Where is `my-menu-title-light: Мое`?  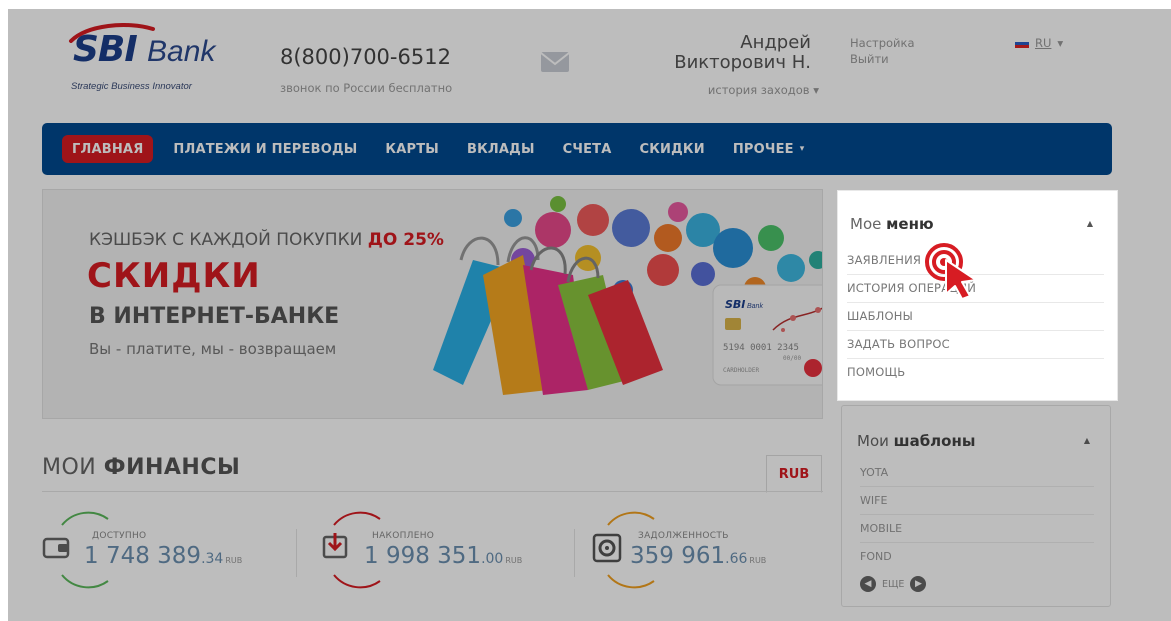
my-menu-title-light: Мое is located at coordinates (866, 224).